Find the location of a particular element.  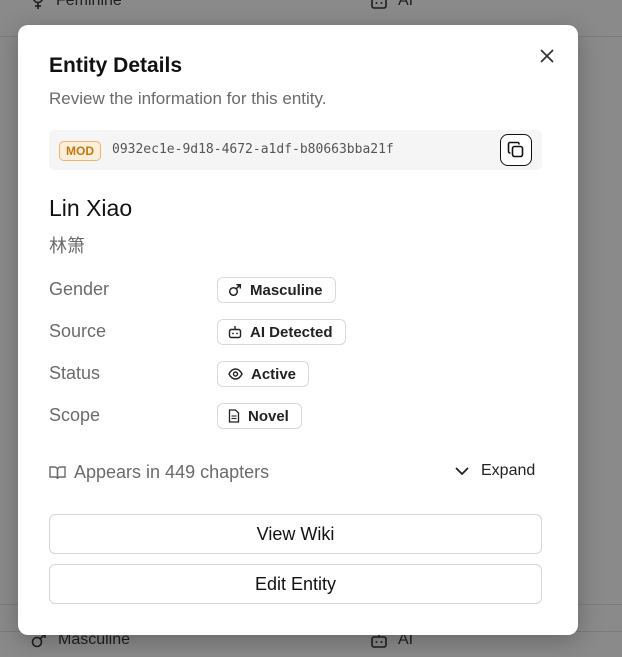

status-label: Status is located at coordinates (75, 373).